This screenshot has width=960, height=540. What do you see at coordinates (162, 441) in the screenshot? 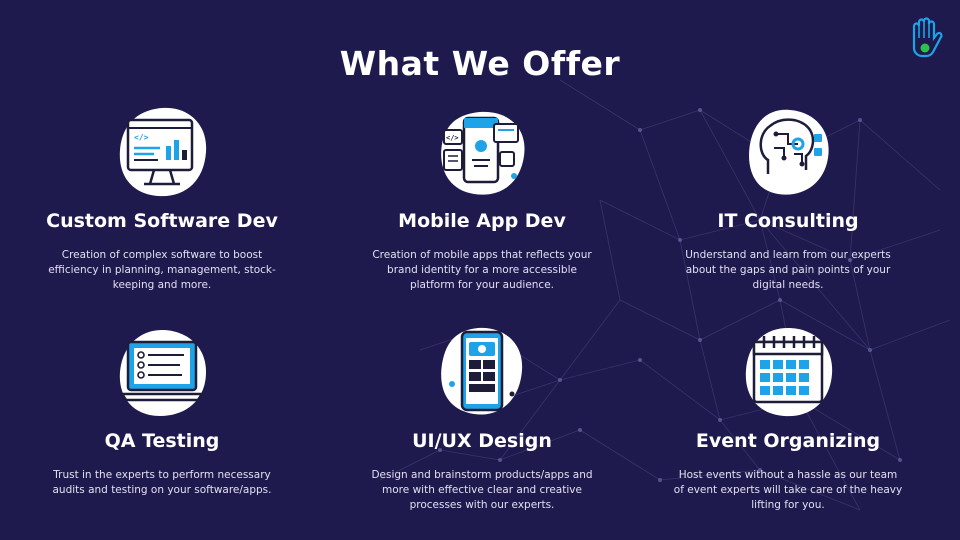
I see `service-name: QA Testing` at bounding box center [162, 441].